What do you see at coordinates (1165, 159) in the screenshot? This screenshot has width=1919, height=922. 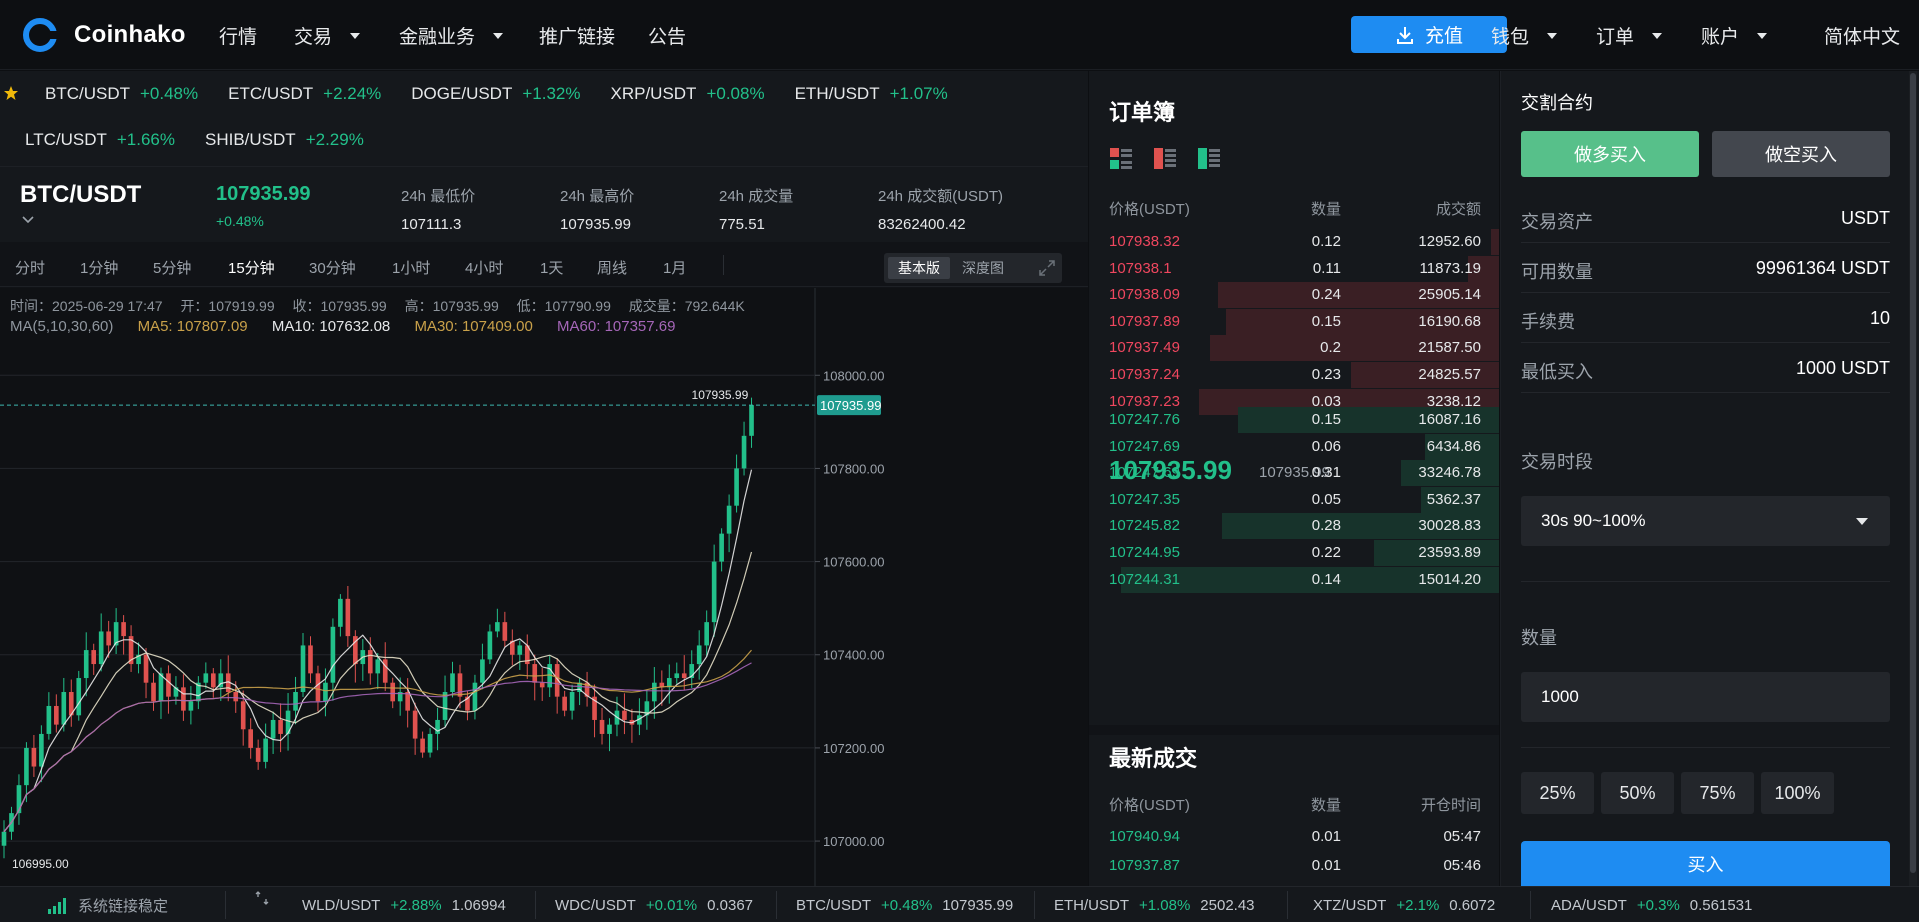 I see `orderbook-asks-icon` at bounding box center [1165, 159].